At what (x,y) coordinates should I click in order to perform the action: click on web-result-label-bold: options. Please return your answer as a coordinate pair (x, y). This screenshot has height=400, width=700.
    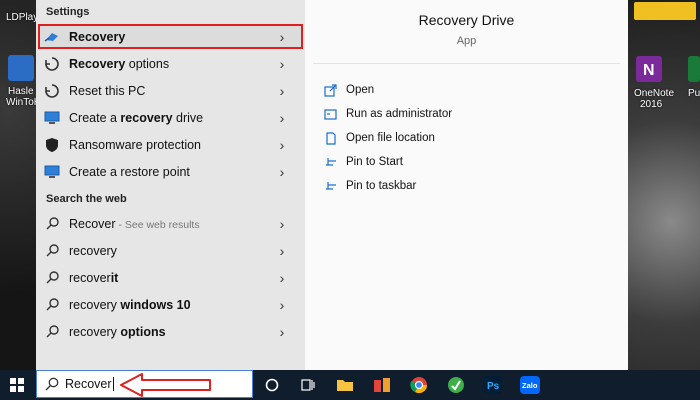
    Looking at the image, I should click on (141, 331).